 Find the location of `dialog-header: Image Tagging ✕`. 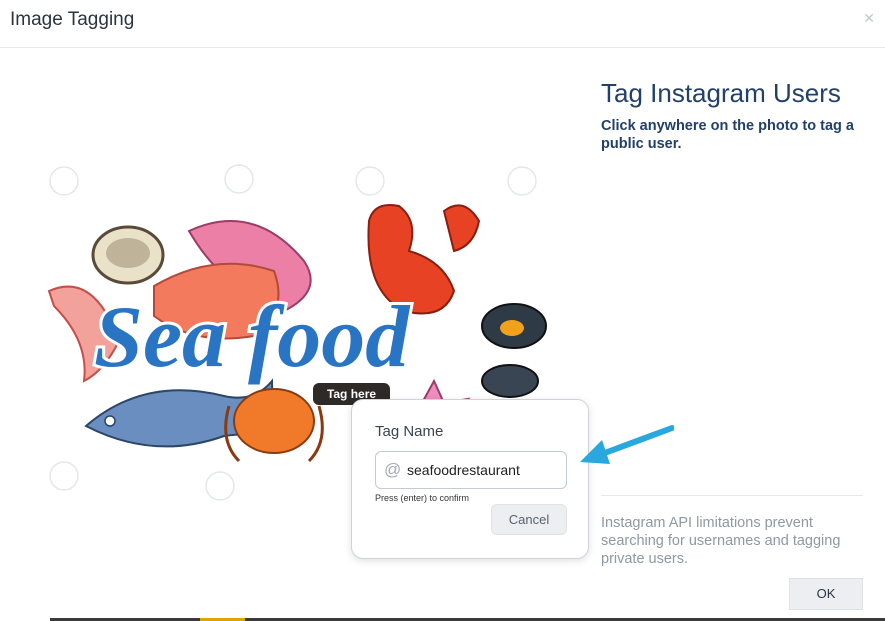

dialog-header: Image Tagging ✕ is located at coordinates (442, 24).